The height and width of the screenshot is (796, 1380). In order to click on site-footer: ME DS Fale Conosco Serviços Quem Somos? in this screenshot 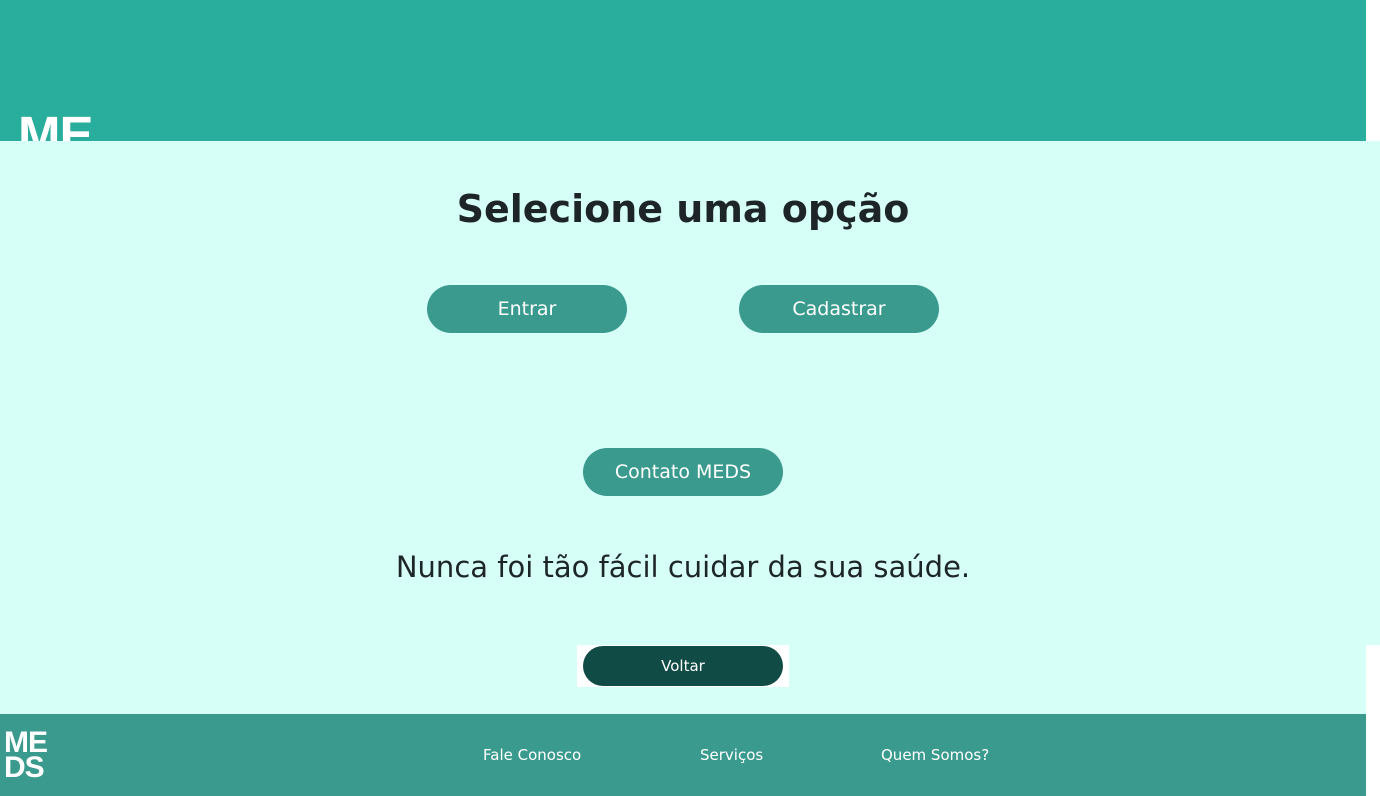, I will do `click(683, 755)`.